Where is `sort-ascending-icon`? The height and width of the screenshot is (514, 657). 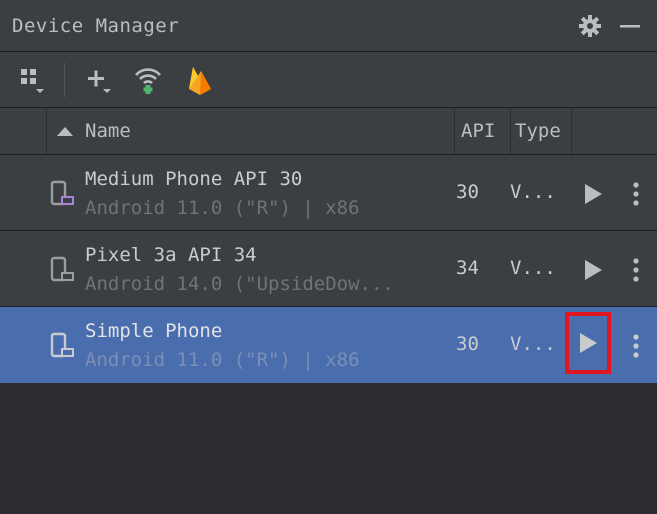 sort-ascending-icon is located at coordinates (65, 131).